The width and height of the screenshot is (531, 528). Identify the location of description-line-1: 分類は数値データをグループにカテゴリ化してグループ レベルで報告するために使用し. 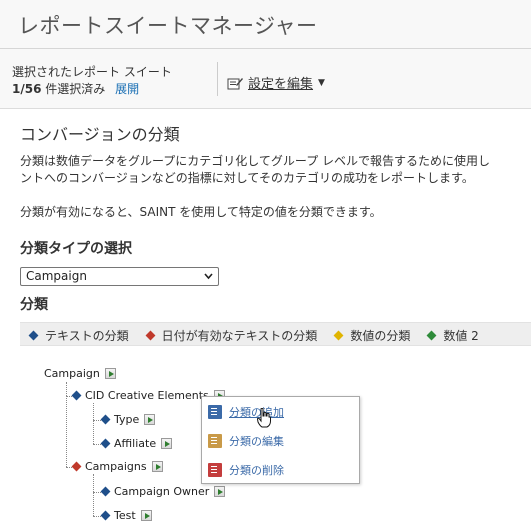
(255, 161).